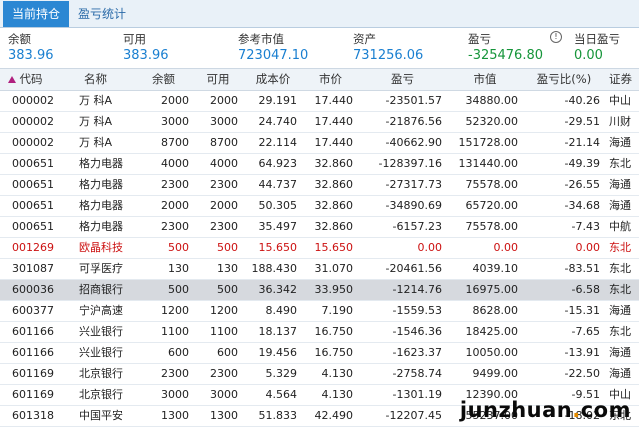  I want to click on cell-market-value: 52320.00, so click(492, 121).